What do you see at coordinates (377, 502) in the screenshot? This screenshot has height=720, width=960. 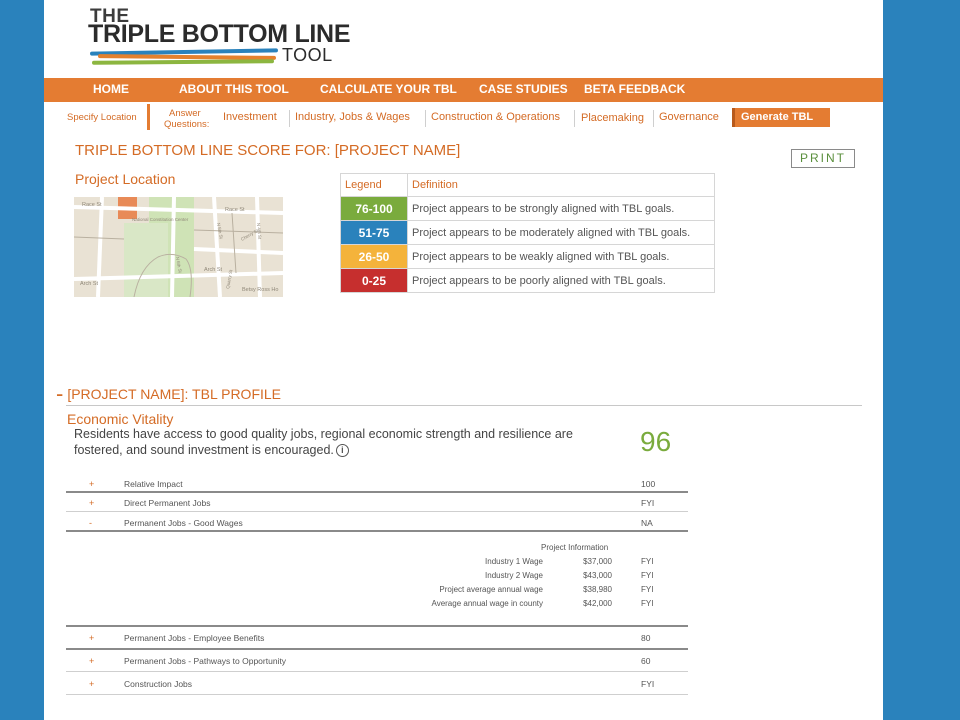 I see `table-row: + Direct Permanent Jobs FYI` at bounding box center [377, 502].